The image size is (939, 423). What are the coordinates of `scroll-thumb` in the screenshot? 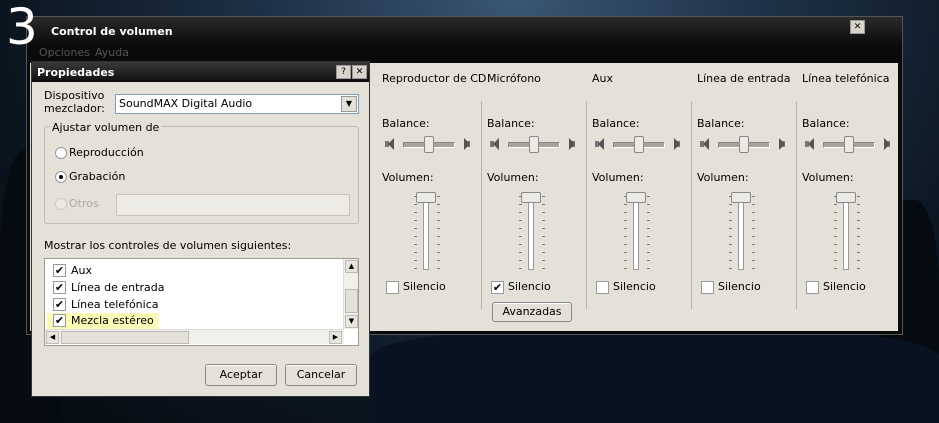 It's located at (351, 301).